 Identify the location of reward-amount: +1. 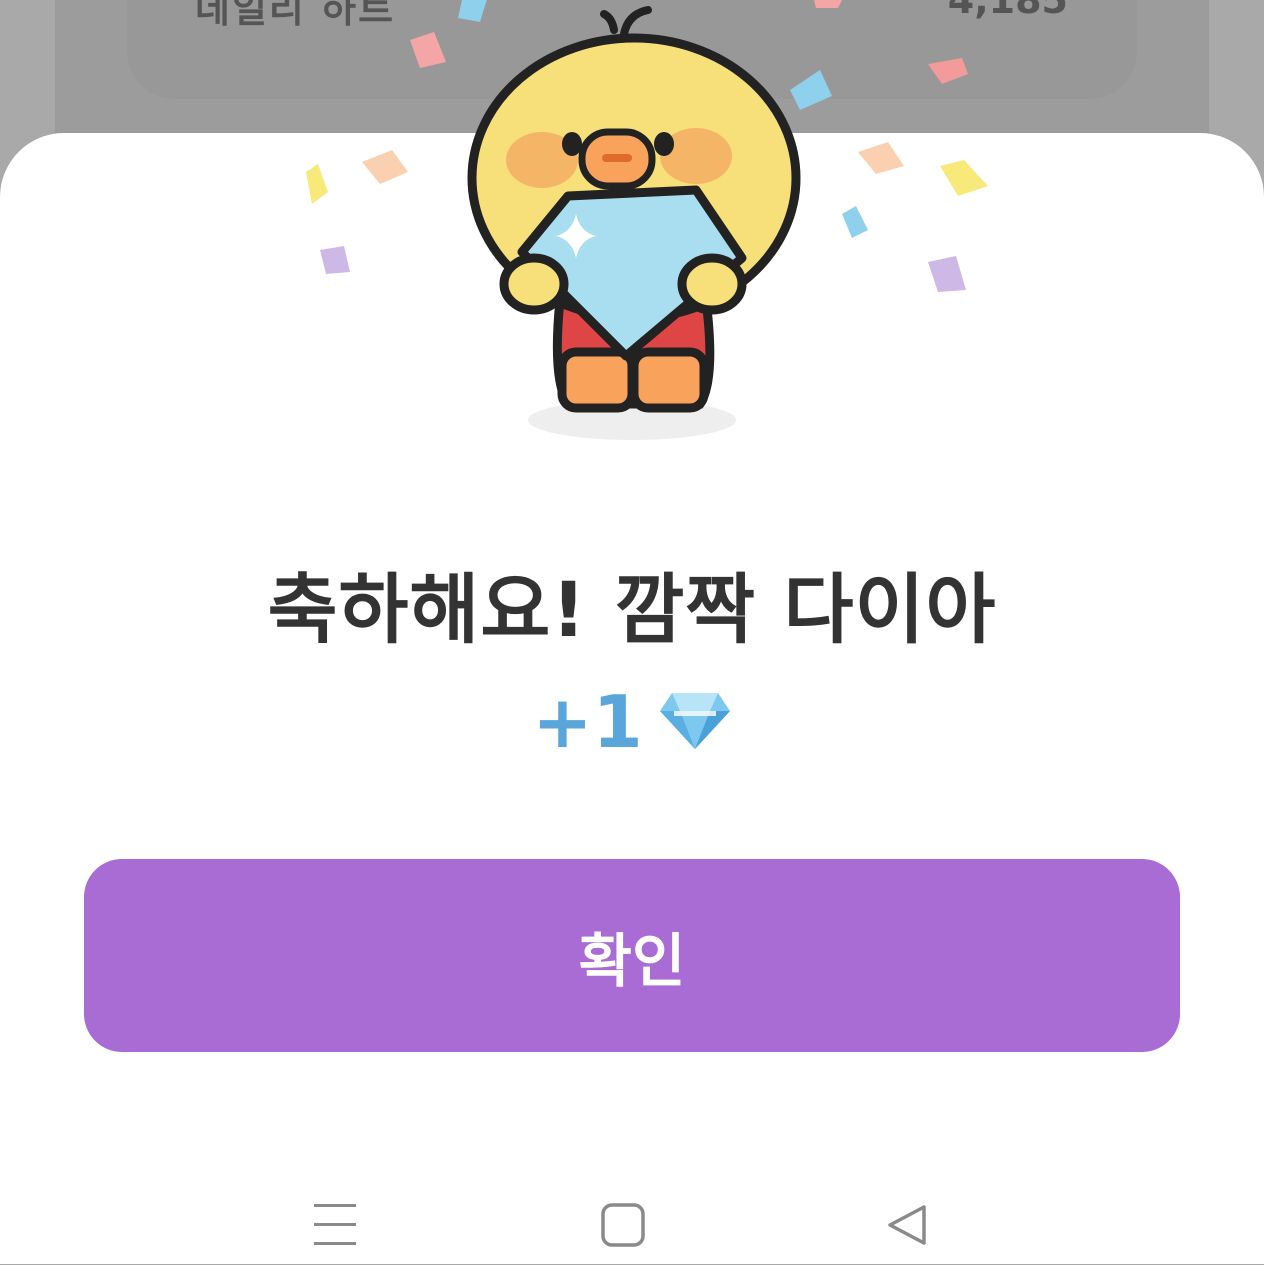
(587, 722).